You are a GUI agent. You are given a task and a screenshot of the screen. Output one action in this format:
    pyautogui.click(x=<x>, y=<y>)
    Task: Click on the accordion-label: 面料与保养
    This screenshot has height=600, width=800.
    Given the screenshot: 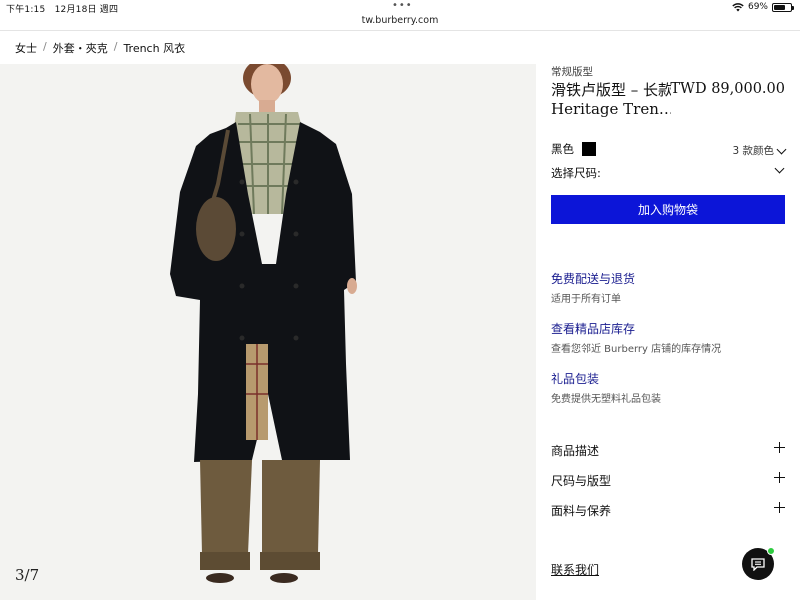 What is the action you would take?
    pyautogui.click(x=581, y=510)
    